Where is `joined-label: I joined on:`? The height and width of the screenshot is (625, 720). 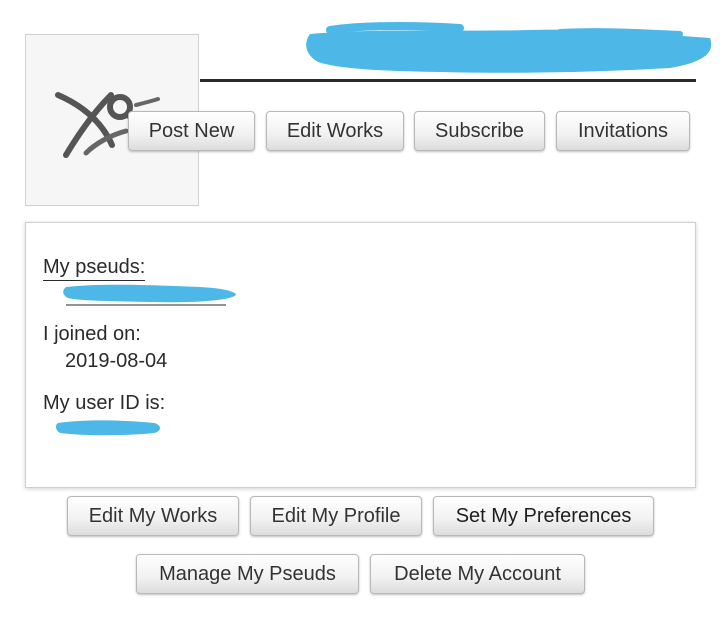
joined-label: I joined on: is located at coordinates (92, 334).